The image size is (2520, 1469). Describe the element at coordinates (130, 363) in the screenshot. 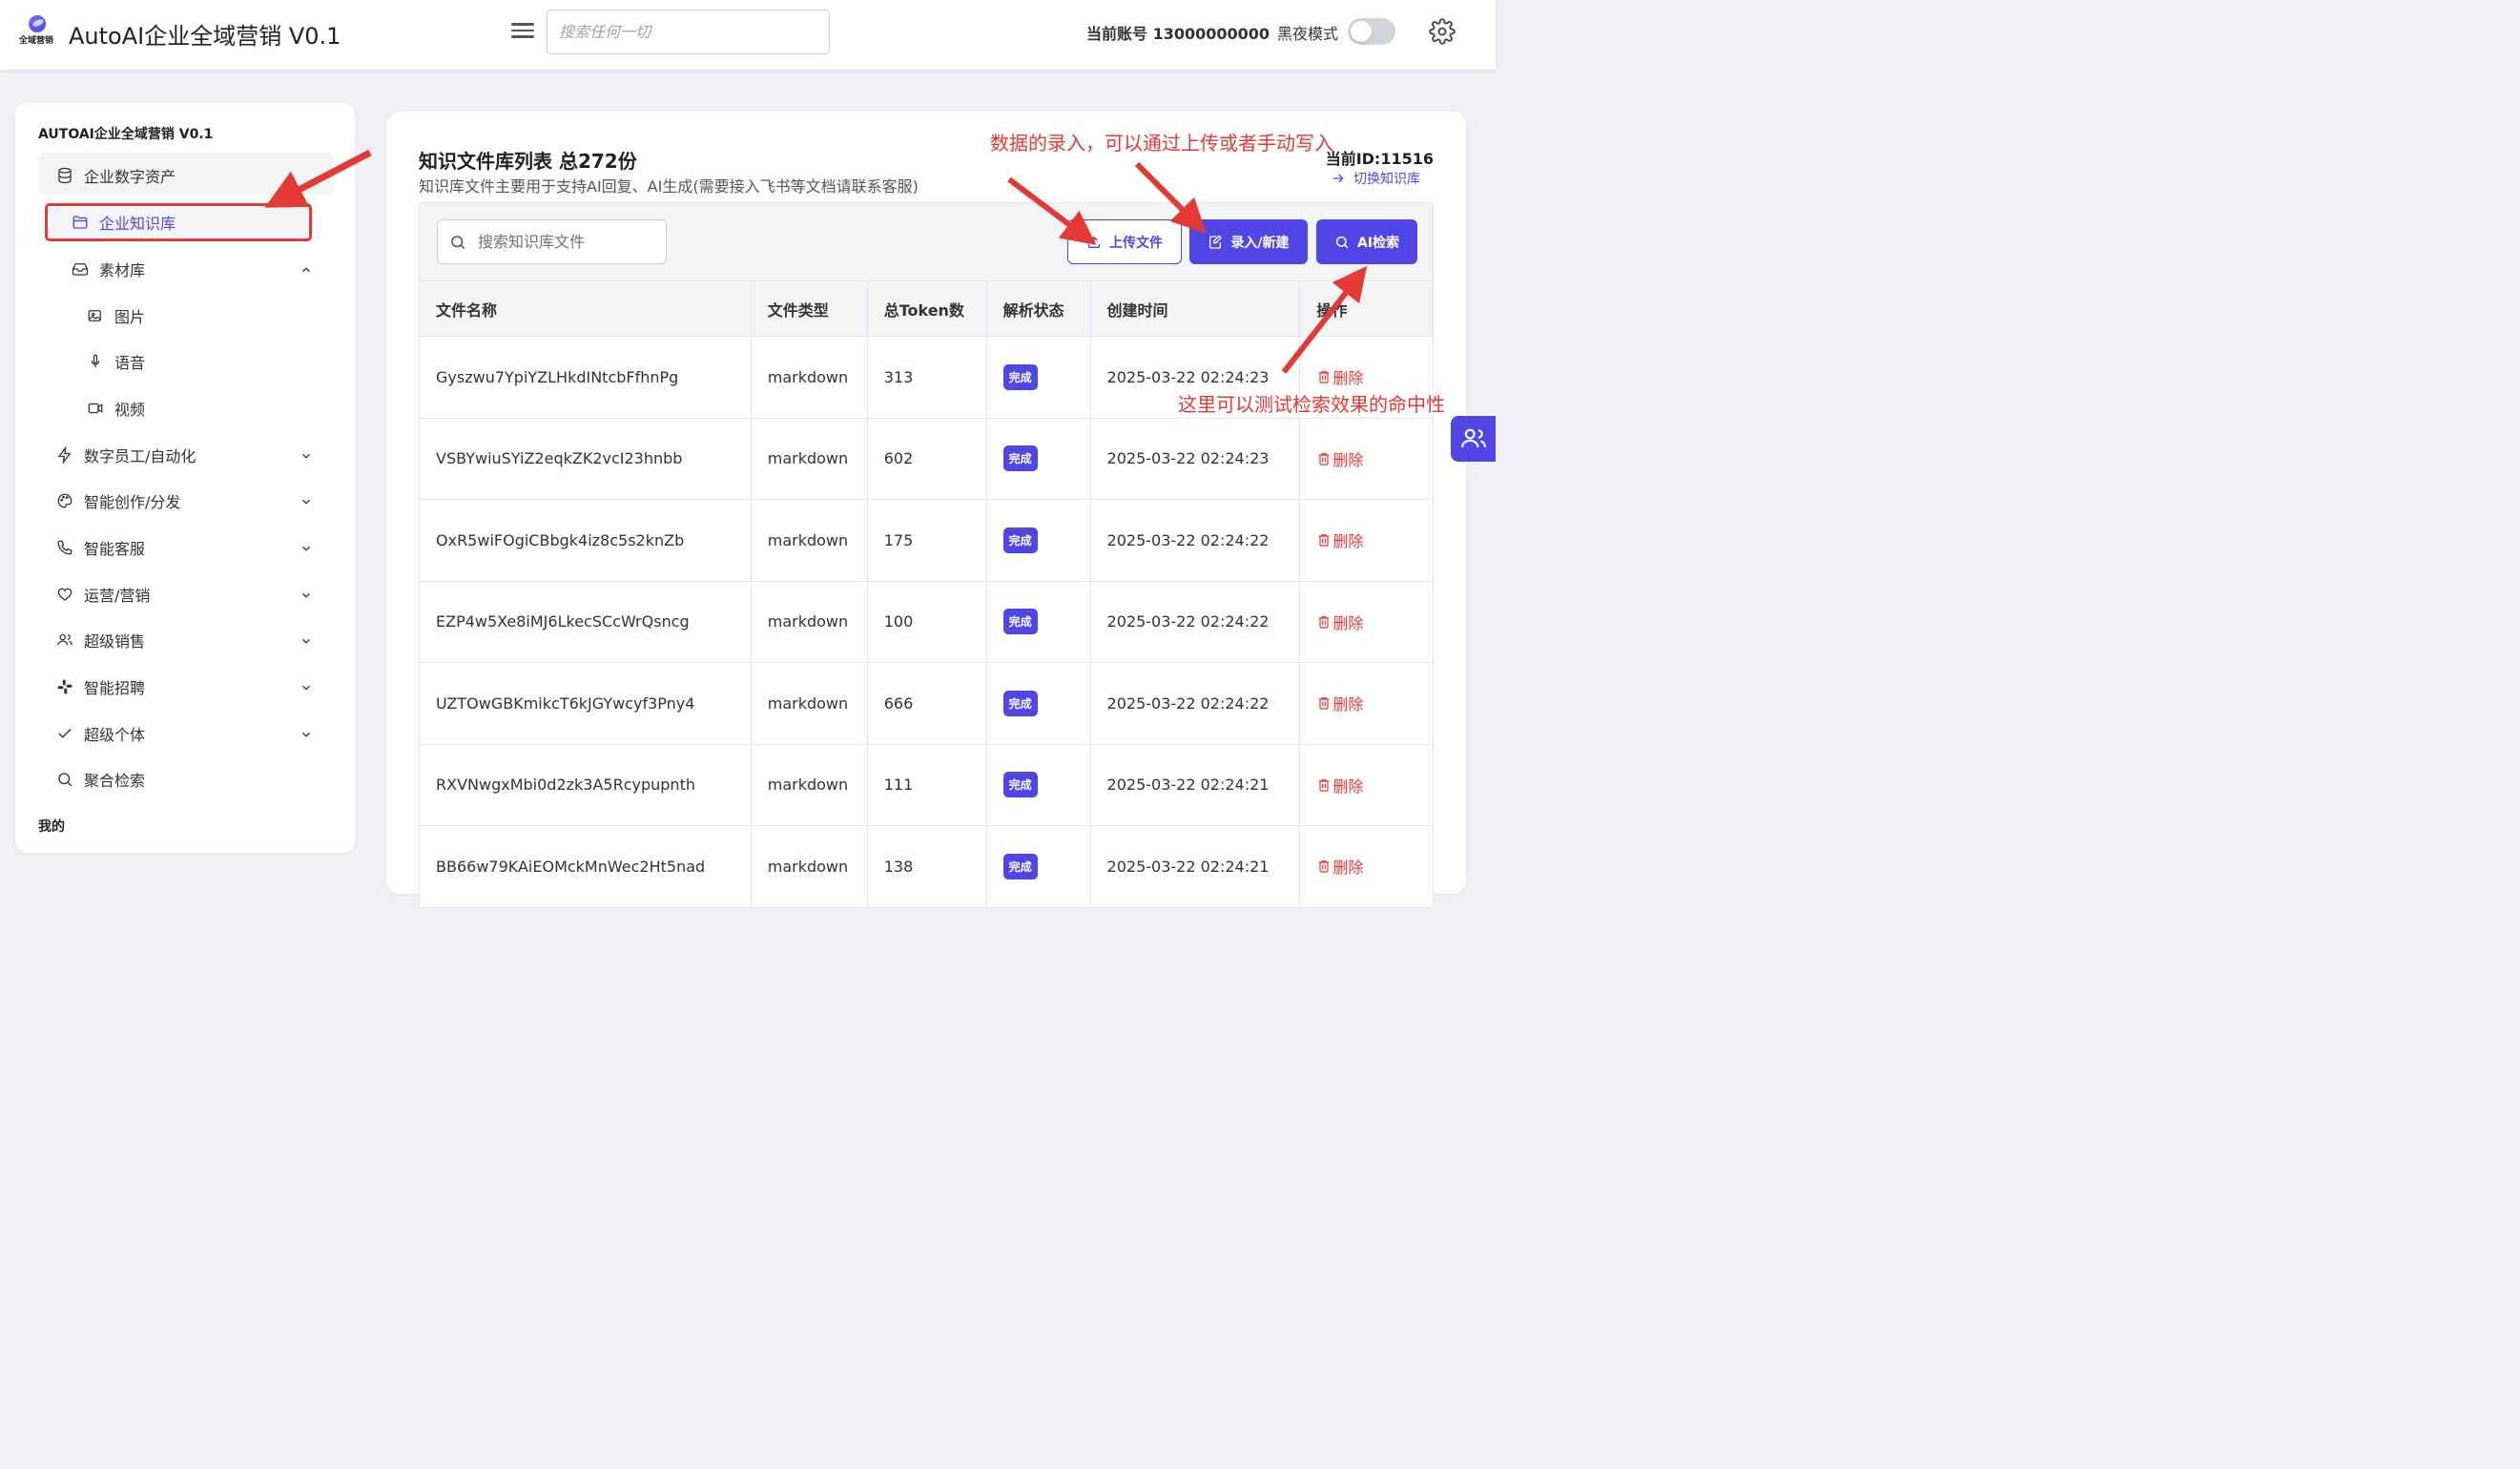

I see `sidebar-item-label: 语音` at that location.